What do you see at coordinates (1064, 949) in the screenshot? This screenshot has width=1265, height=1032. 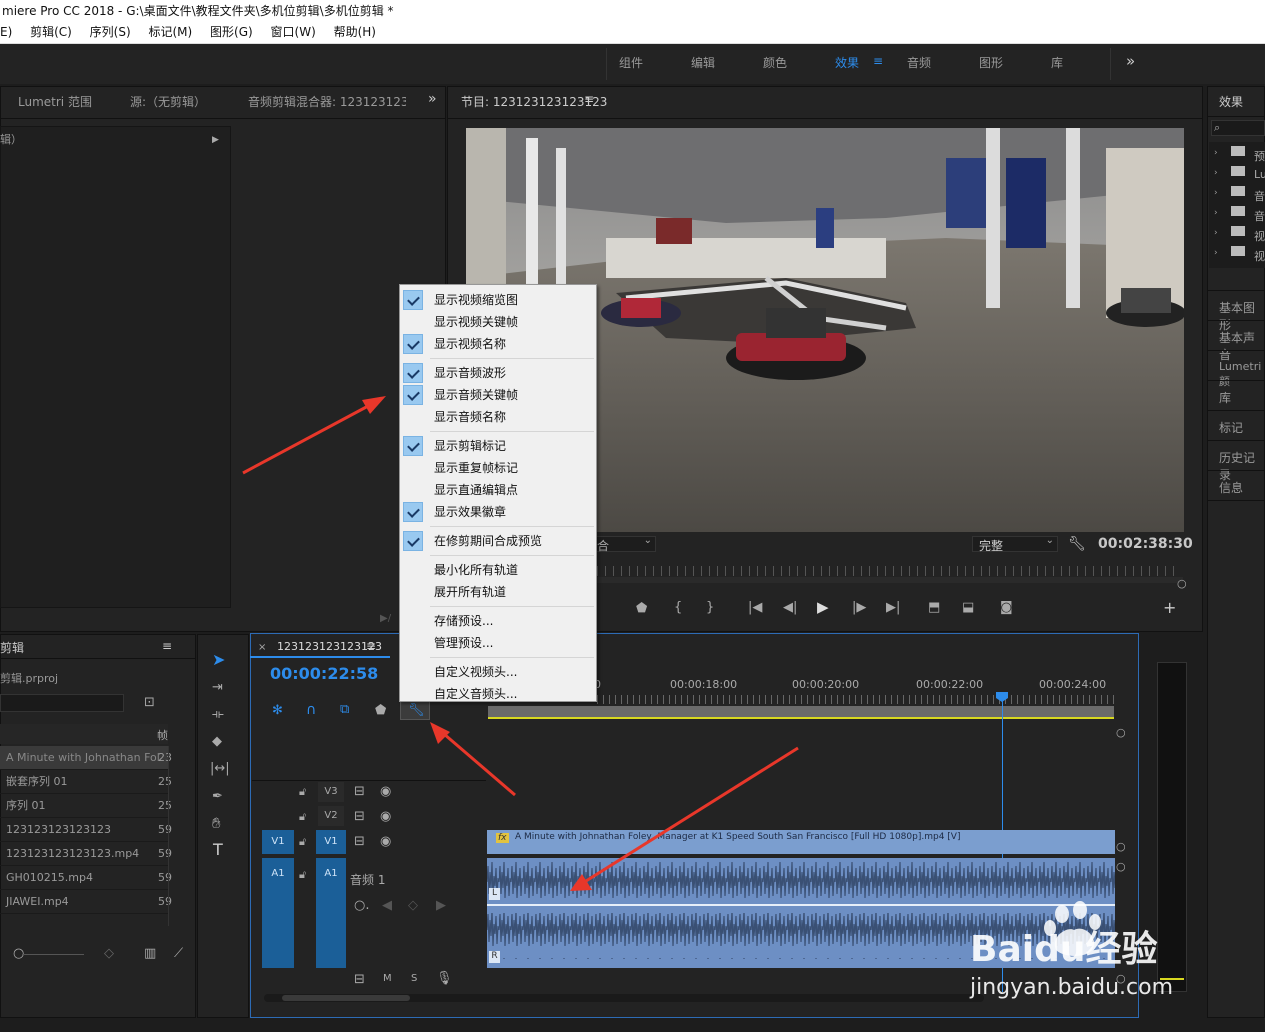 I see `watermark-brand: Baidu经验` at bounding box center [1064, 949].